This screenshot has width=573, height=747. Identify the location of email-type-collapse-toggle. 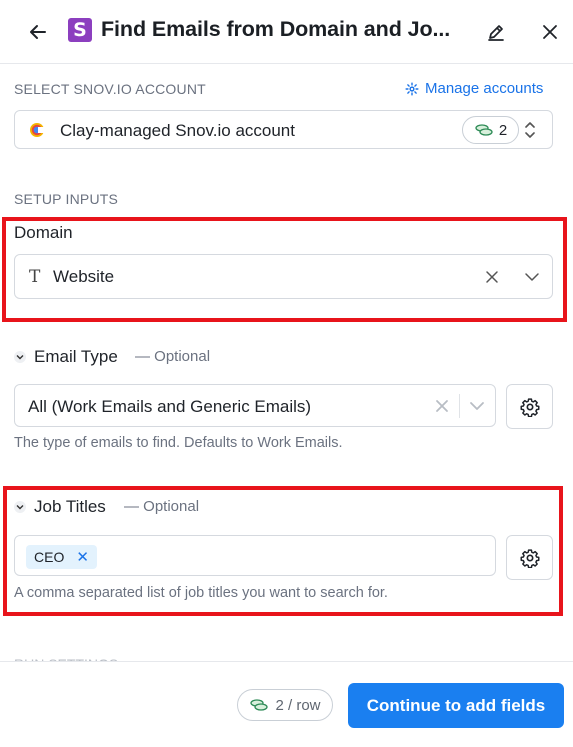
(20, 357).